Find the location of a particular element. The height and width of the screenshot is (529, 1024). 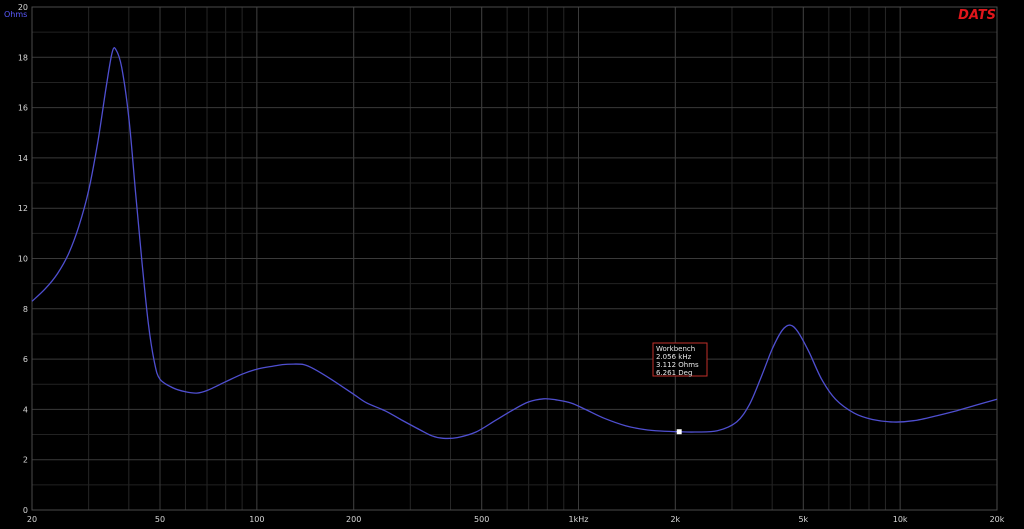

y-tick-label: 4 is located at coordinates (25, 409).